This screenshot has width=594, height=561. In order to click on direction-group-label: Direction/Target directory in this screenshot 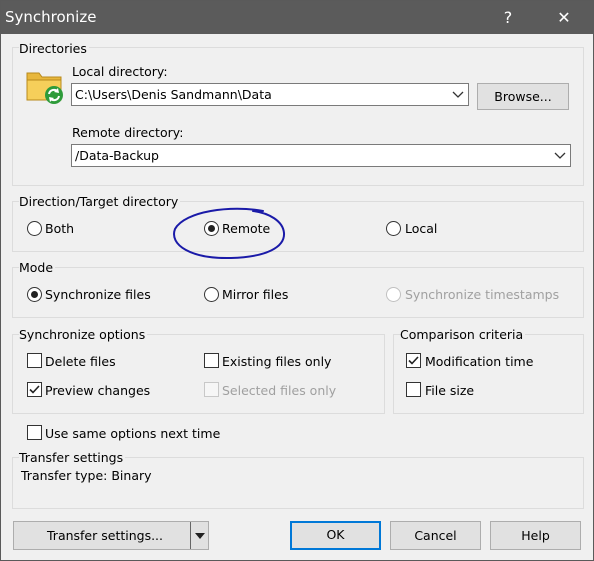, I will do `click(100, 201)`.